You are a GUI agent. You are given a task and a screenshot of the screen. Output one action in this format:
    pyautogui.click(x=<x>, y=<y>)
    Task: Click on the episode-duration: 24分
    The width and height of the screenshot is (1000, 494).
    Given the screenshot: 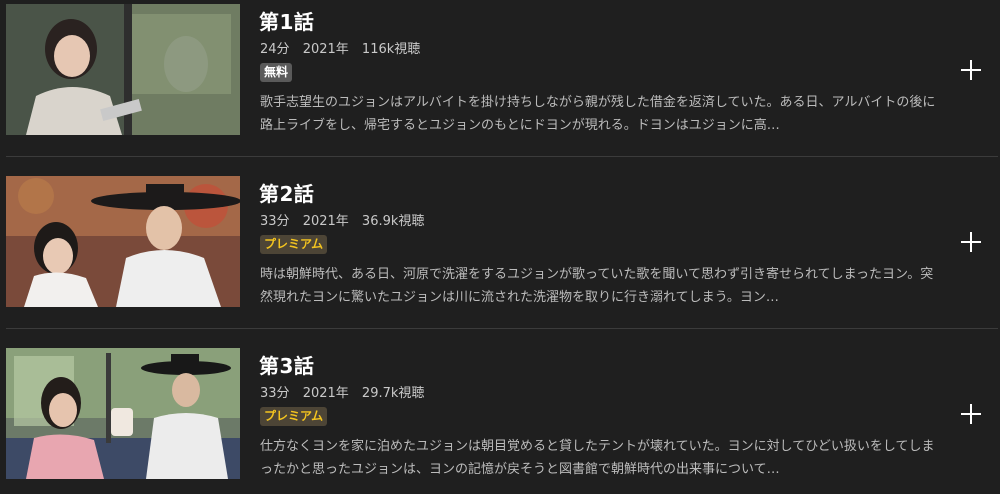 What is the action you would take?
    pyautogui.click(x=275, y=49)
    